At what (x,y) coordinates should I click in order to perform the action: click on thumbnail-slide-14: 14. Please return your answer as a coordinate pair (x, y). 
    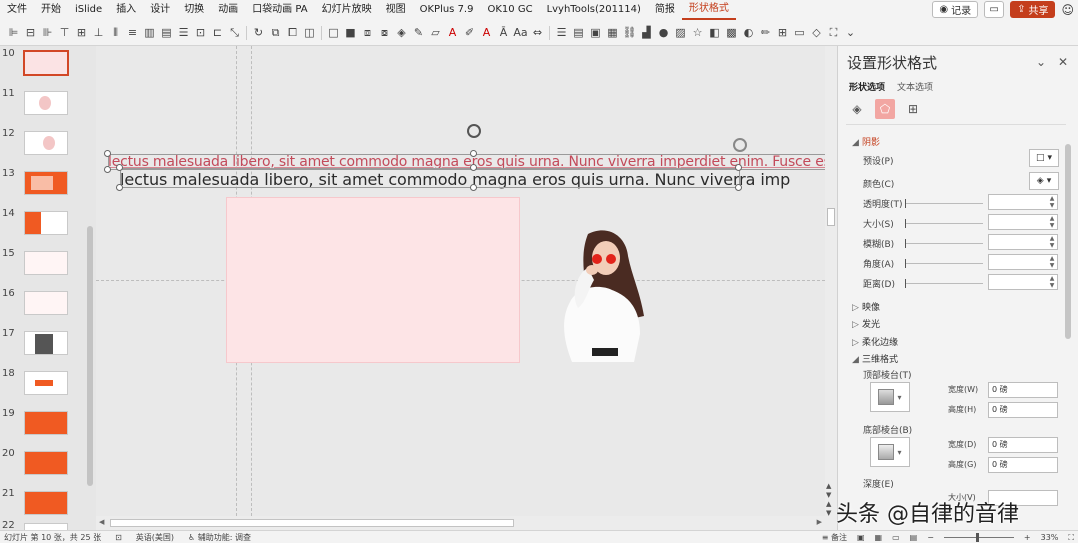
    Looking at the image, I should click on (42, 223).